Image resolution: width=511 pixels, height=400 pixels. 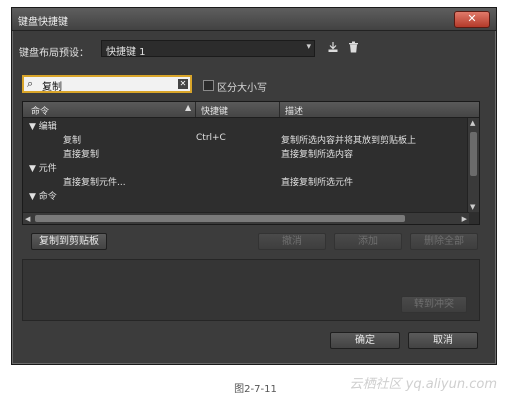 What do you see at coordinates (246, 181) in the screenshot?
I see `table-row: 直接复制元件... 直接复制所选元件` at bounding box center [246, 181].